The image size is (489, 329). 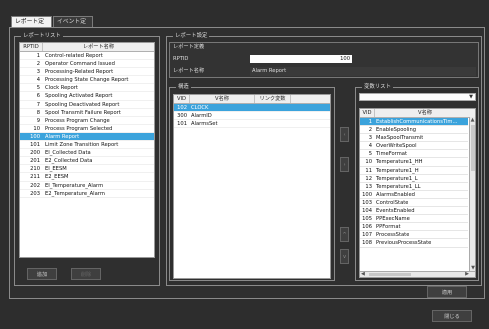 What do you see at coordinates (367, 202) in the screenshot?
I see `variable-vid: 103` at bounding box center [367, 202].